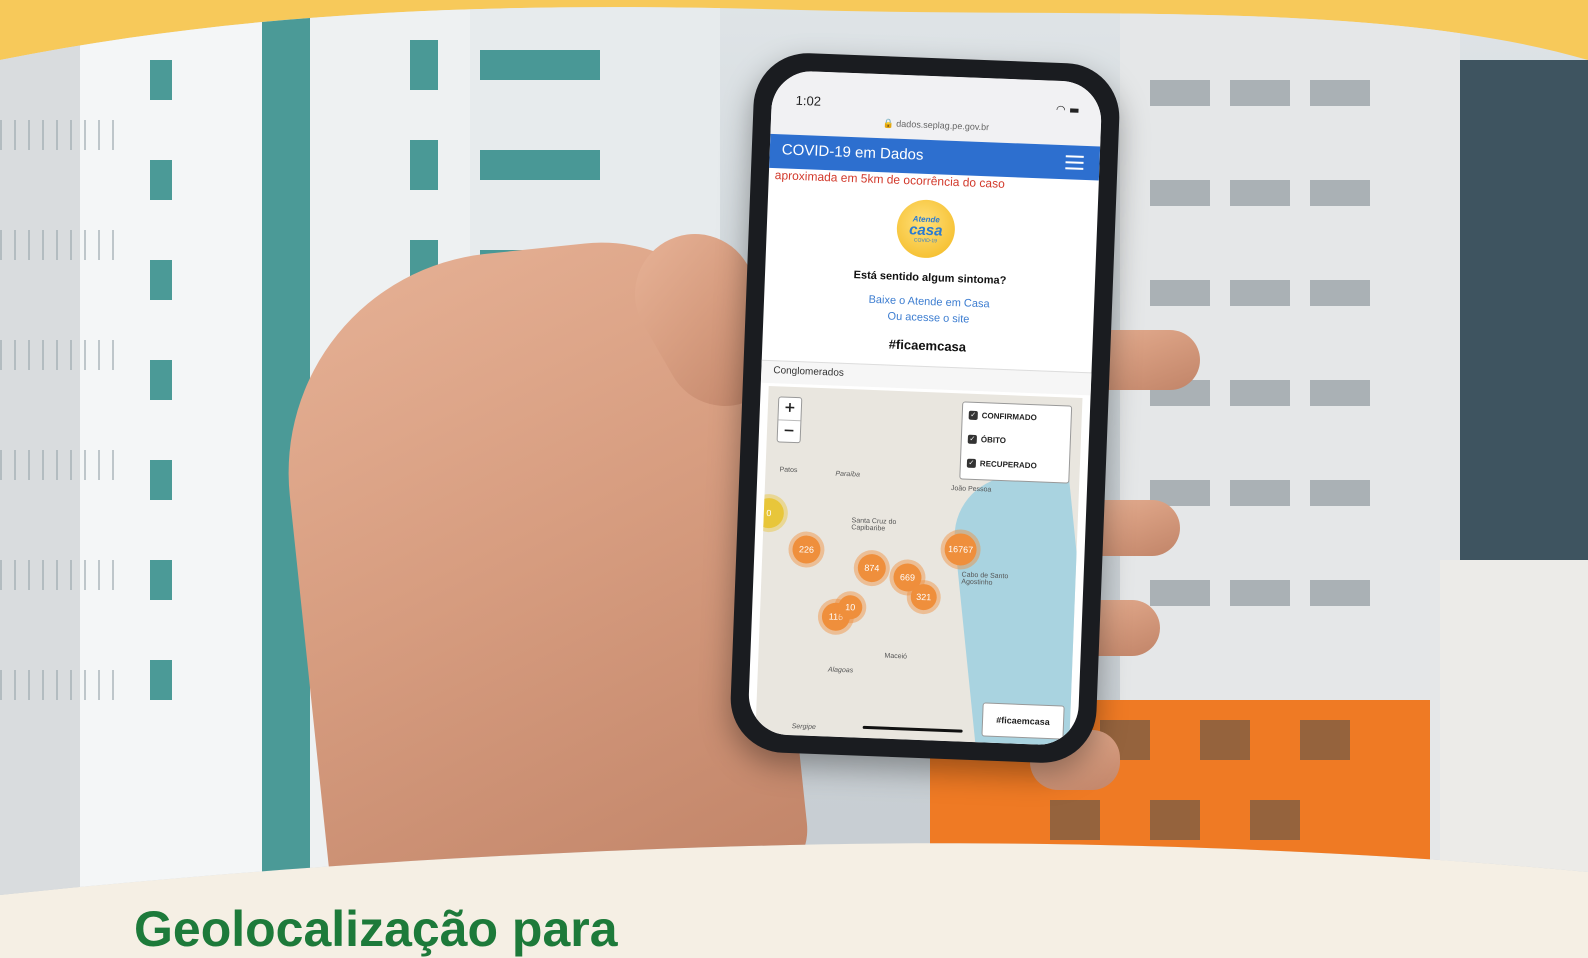  What do you see at coordinates (1022, 720) in the screenshot?
I see `fica-em-casa-button: #ficaemcasa` at bounding box center [1022, 720].